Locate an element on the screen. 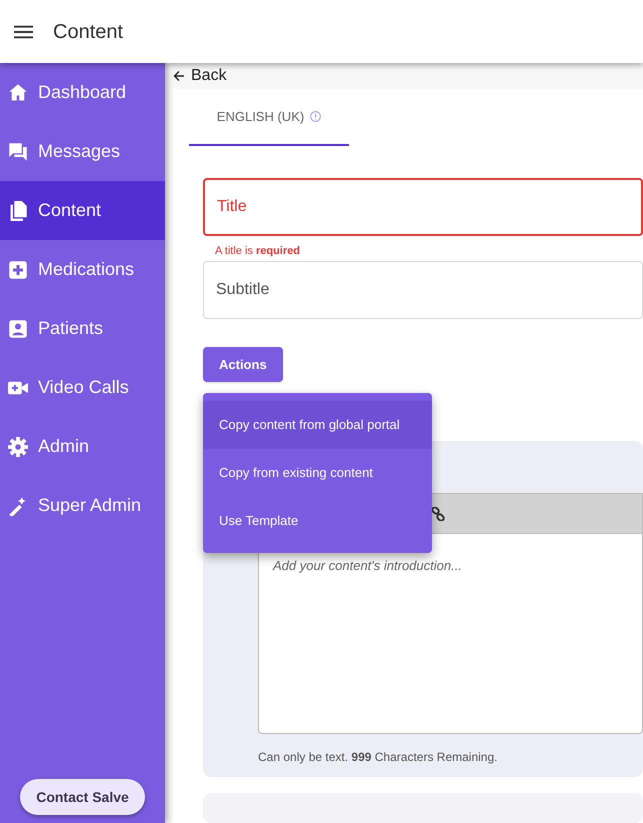 This screenshot has height=823, width=643. back-link: Back is located at coordinates (200, 76).